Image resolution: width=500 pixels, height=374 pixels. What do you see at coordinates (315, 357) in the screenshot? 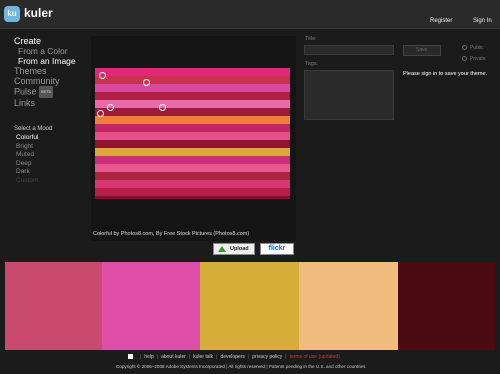
I see `footer-terms: terms of use (updated)` at bounding box center [315, 357].